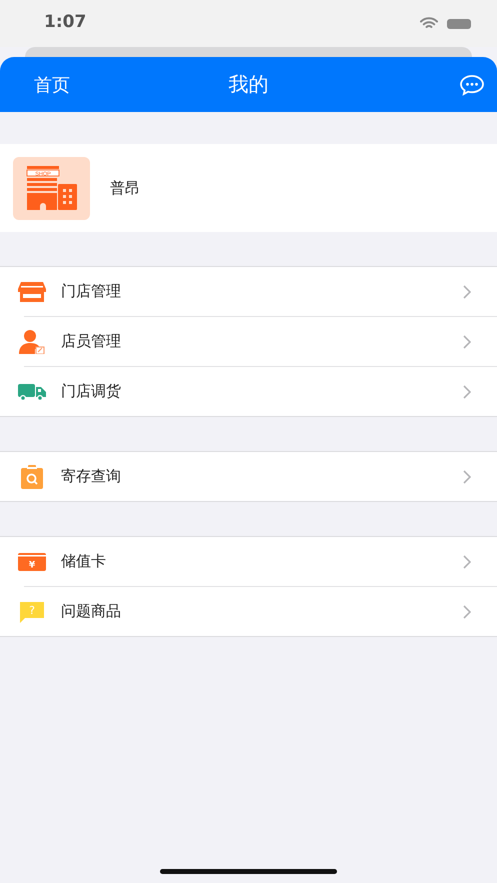  Describe the element at coordinates (91, 611) in the screenshot. I see `menu-label: 问题商品` at that location.